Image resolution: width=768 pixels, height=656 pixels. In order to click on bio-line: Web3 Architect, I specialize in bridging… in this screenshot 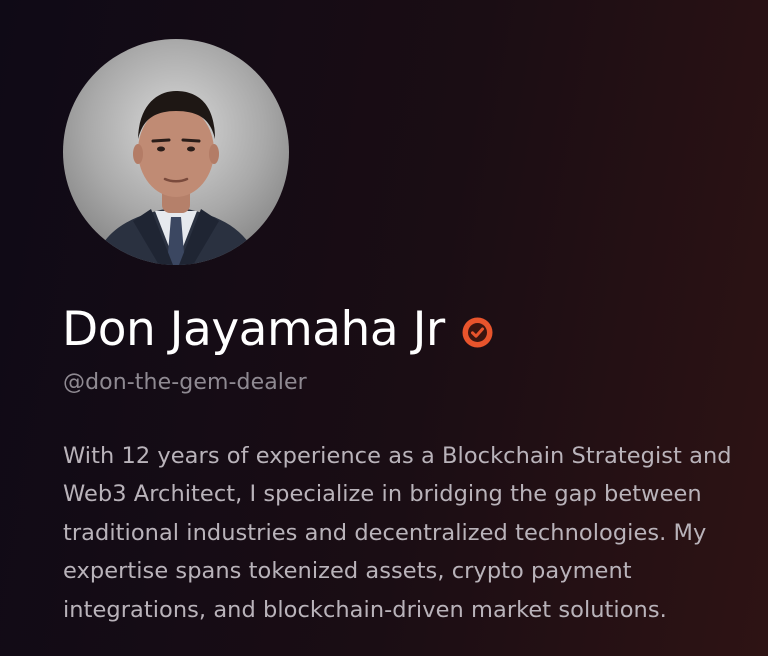, I will do `click(382, 494)`.